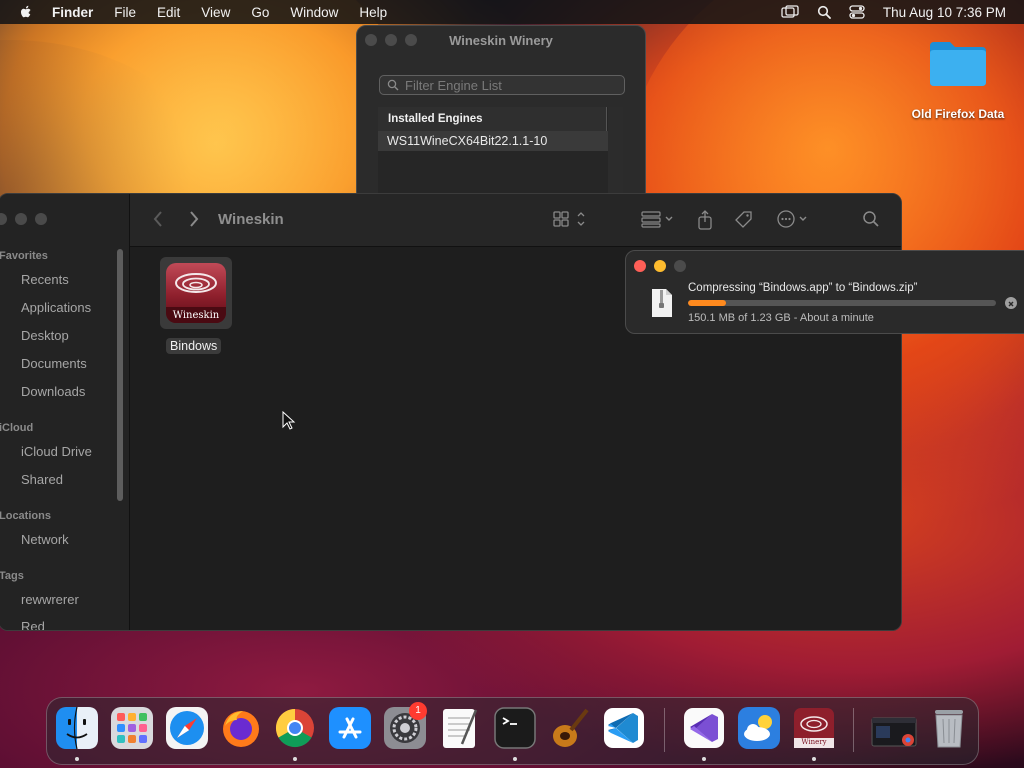 This screenshot has width=1024, height=768. I want to click on icon-view-icon, so click(570, 219).